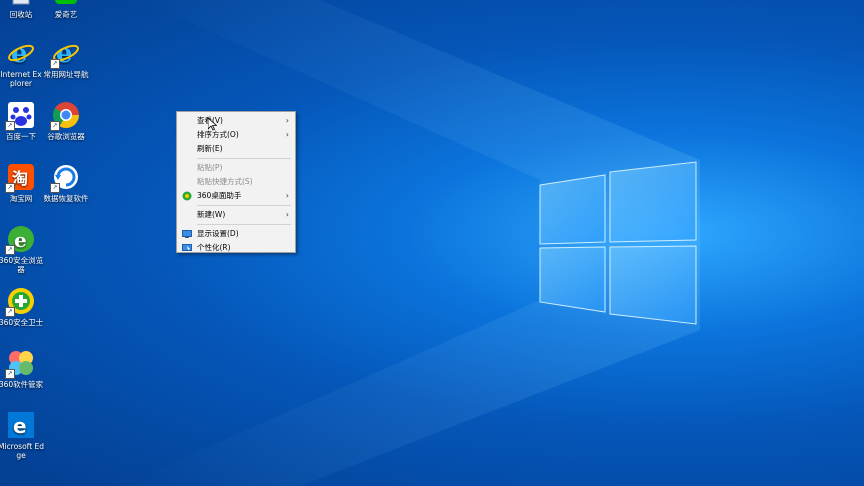 The height and width of the screenshot is (486, 864). Describe the element at coordinates (187, 234) in the screenshot. I see `display-settings-icon` at that location.